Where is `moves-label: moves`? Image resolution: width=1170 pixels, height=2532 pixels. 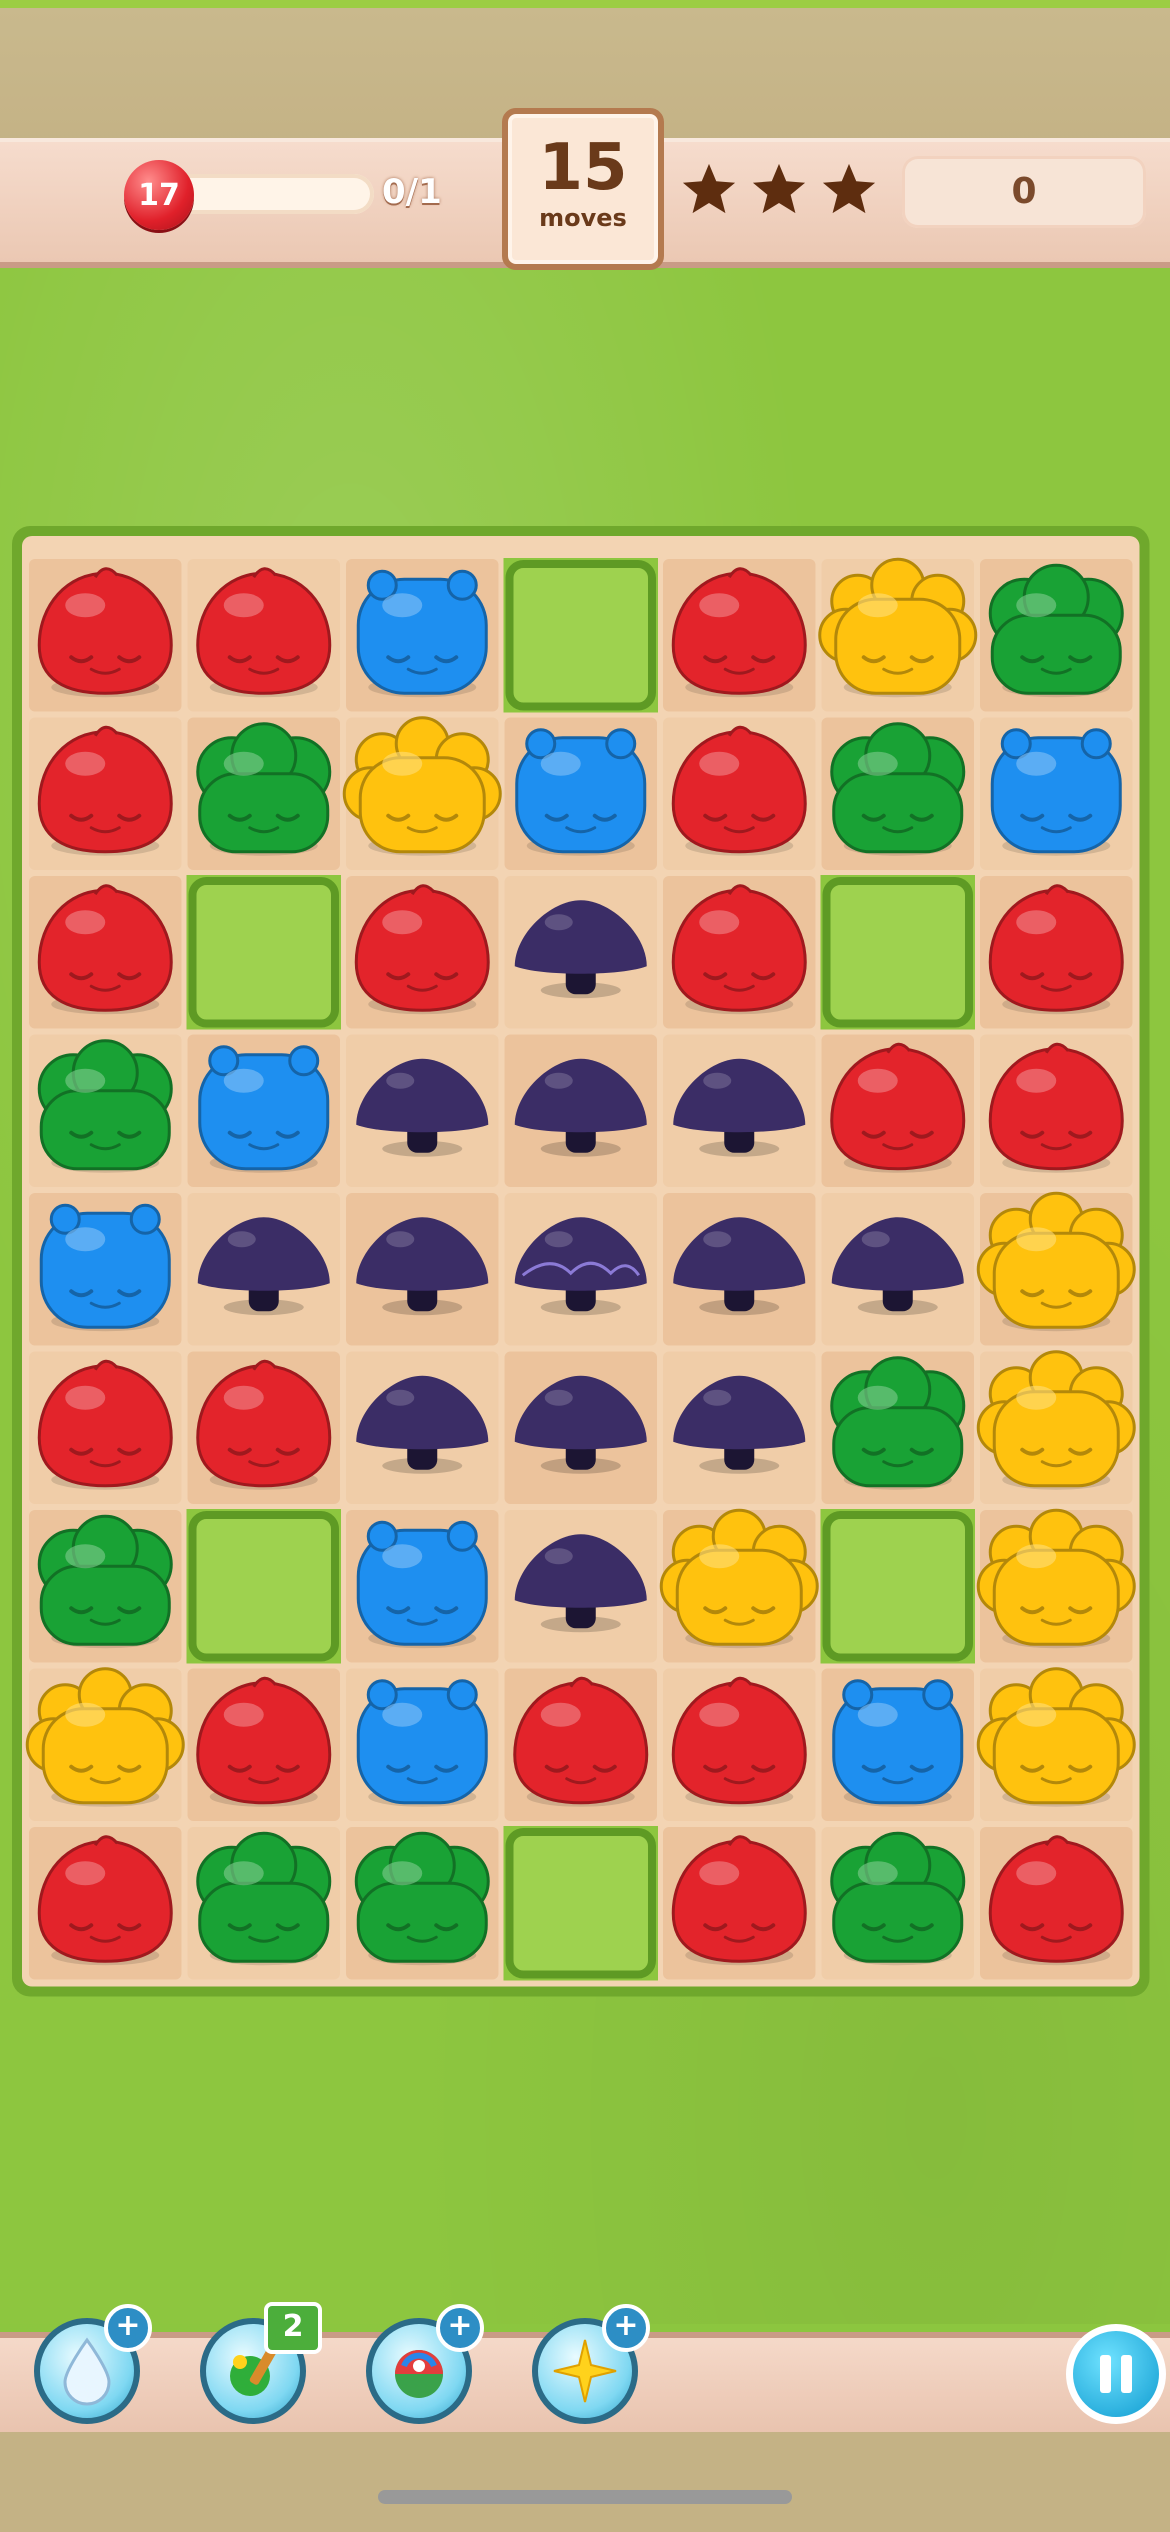 moves-label: moves is located at coordinates (583, 218).